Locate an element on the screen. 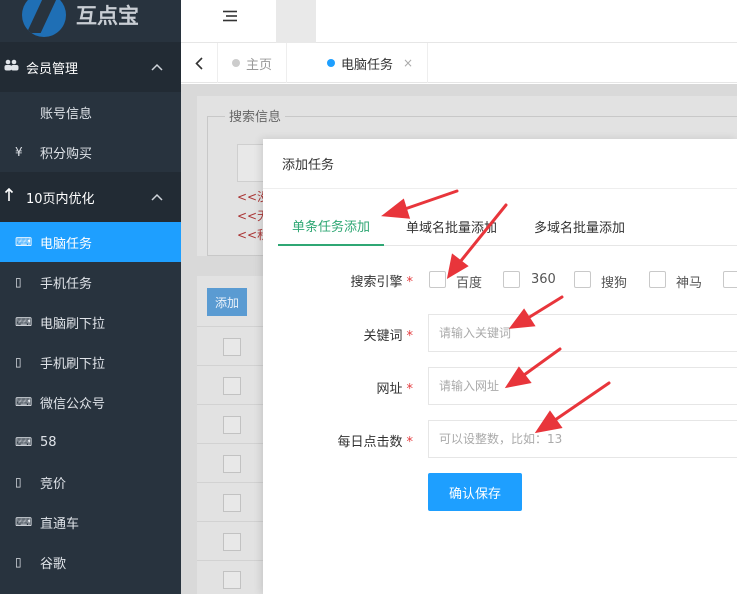  engine-label-sogou: 搜狗 is located at coordinates (614, 283).